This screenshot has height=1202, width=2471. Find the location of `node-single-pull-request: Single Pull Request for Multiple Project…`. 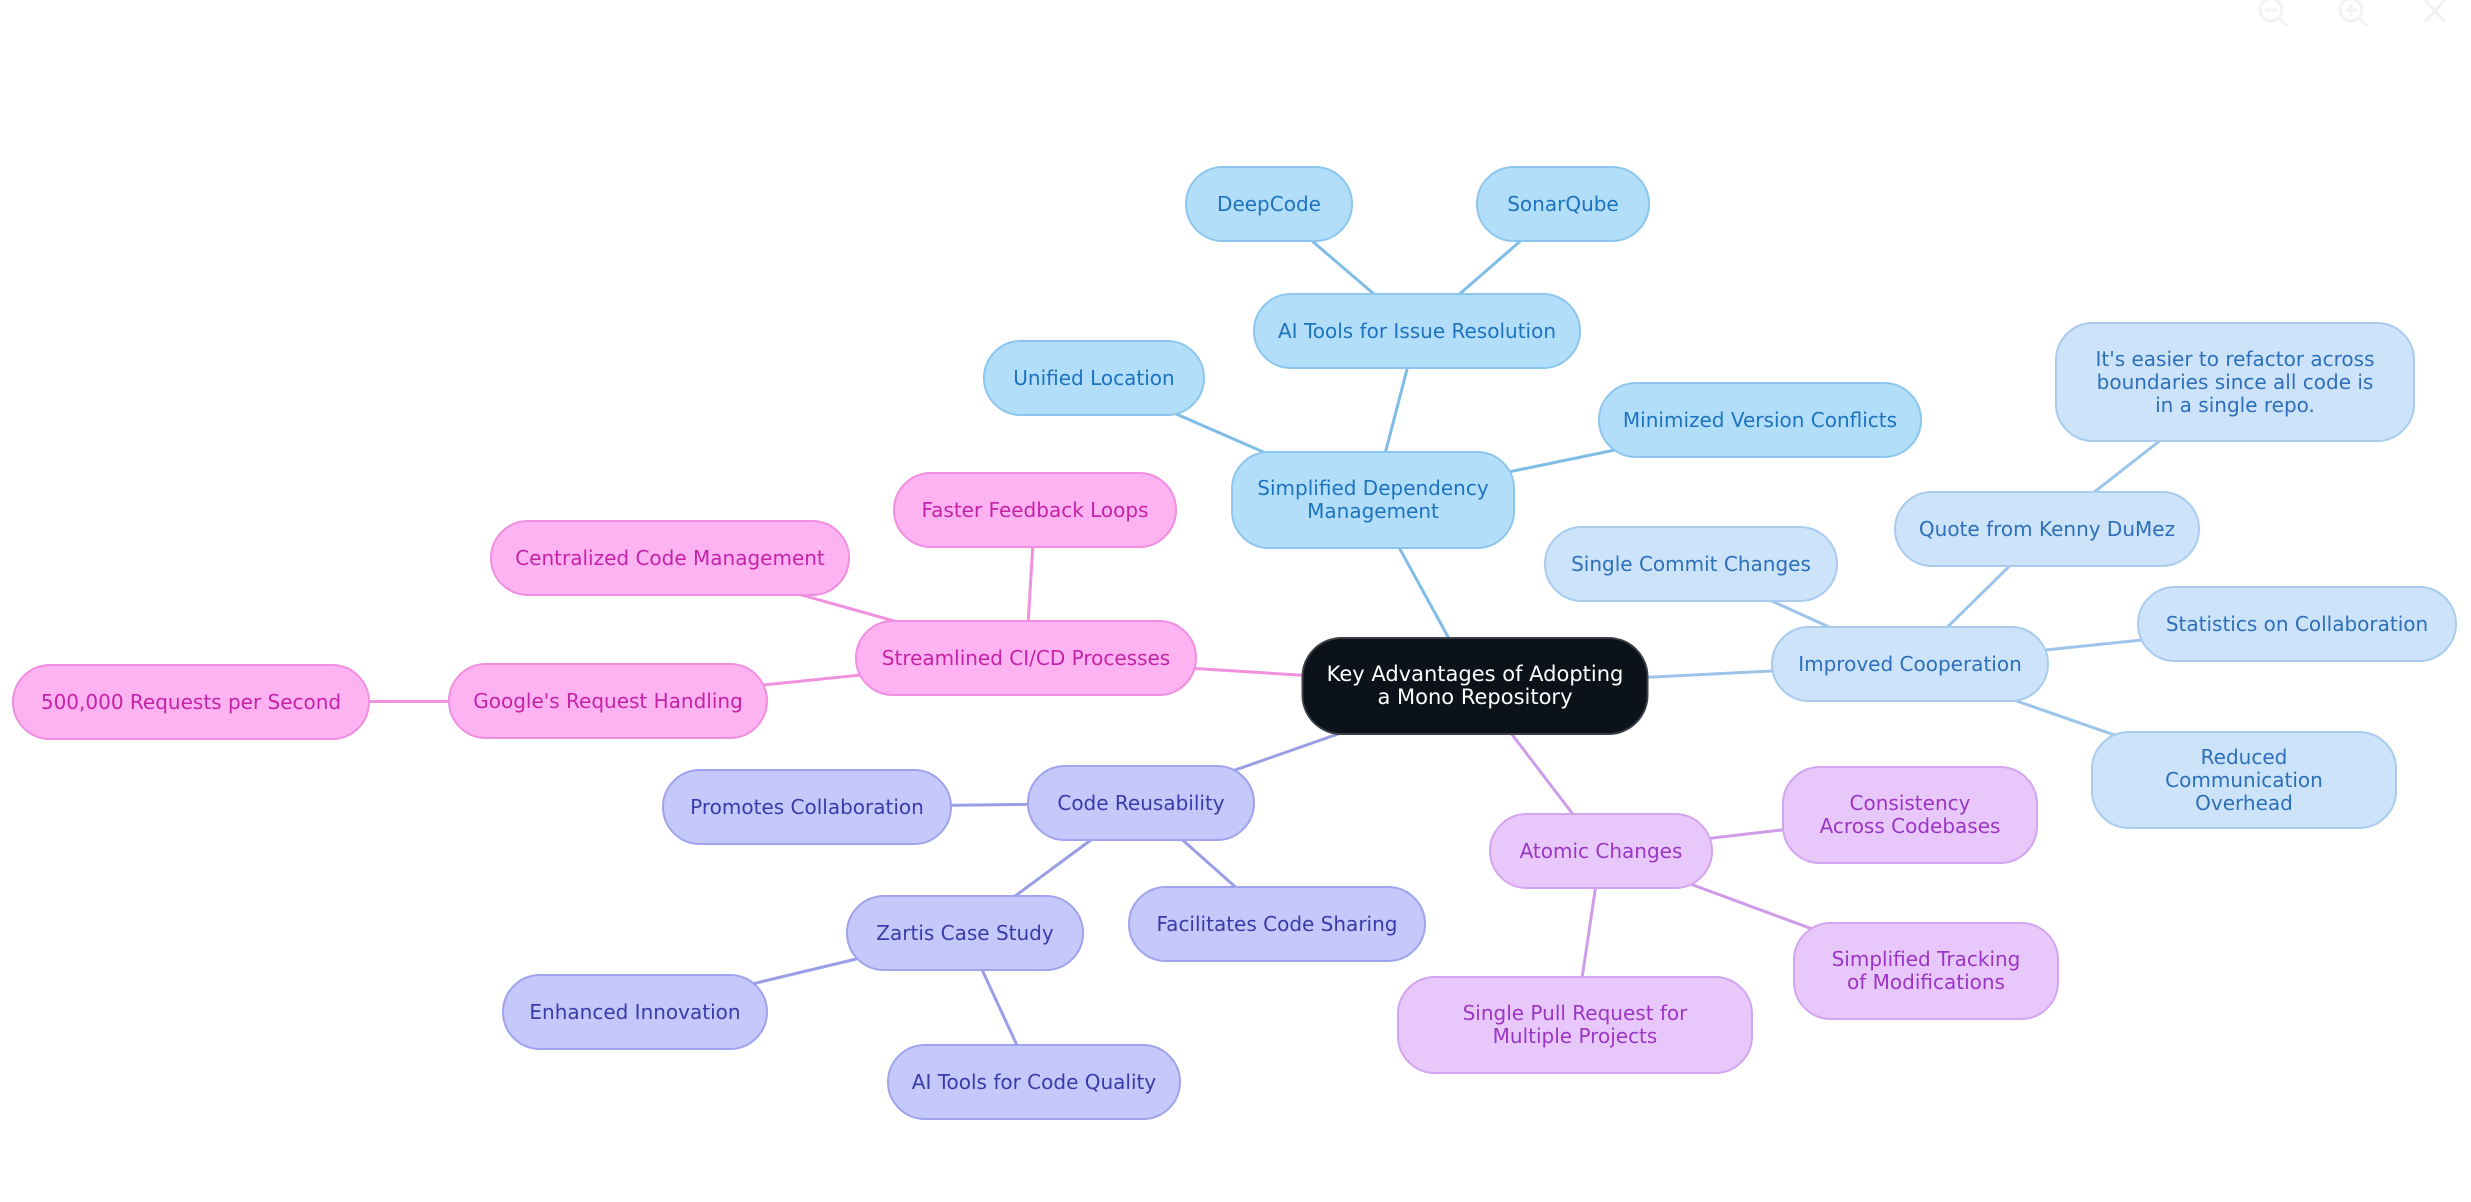

node-single-pull-request: Single Pull Request for Multiple Project… is located at coordinates (1575, 1025).